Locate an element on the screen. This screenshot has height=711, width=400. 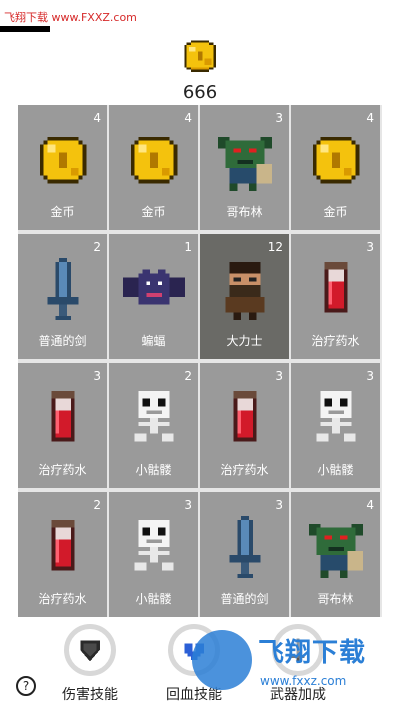
card-count: 12 is located at coordinates (275, 247).